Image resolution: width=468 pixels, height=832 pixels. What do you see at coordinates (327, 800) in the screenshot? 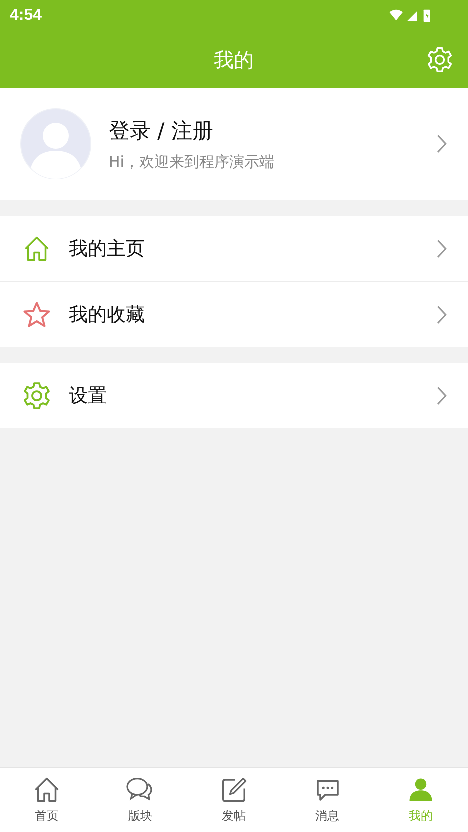
I see `tab-item: 消息` at bounding box center [327, 800].